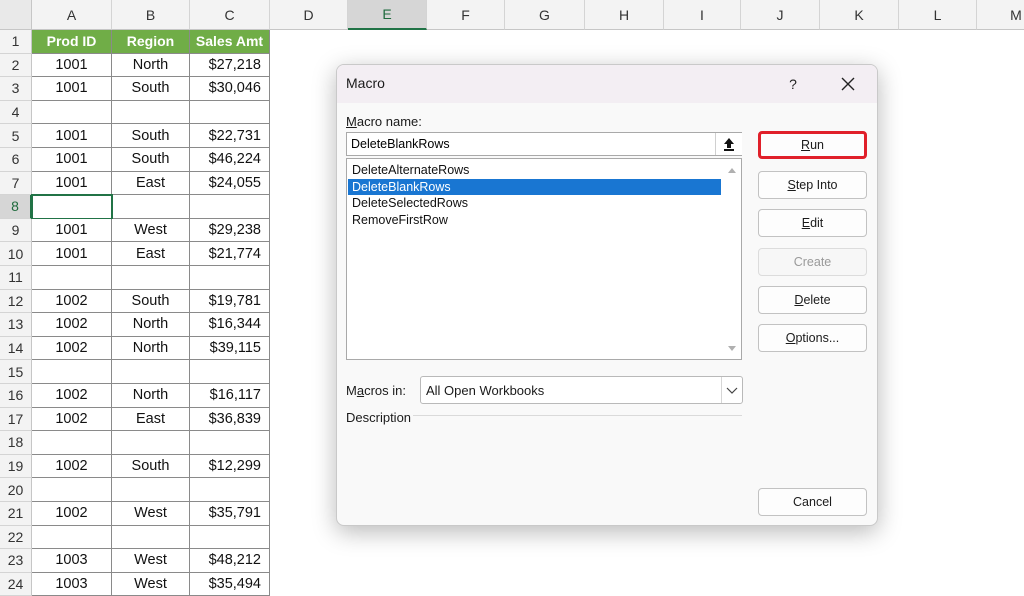 Image resolution: width=1024 pixels, height=596 pixels. I want to click on row-header: 19, so click(16, 466).